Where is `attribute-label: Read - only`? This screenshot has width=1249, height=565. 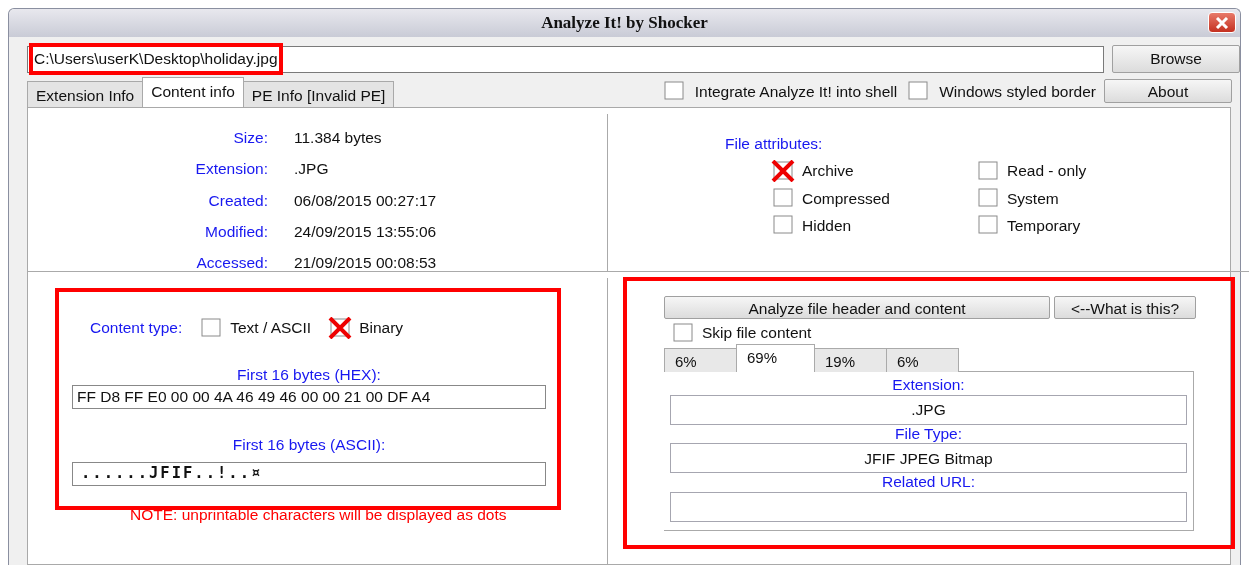
attribute-label: Read - only is located at coordinates (1047, 171).